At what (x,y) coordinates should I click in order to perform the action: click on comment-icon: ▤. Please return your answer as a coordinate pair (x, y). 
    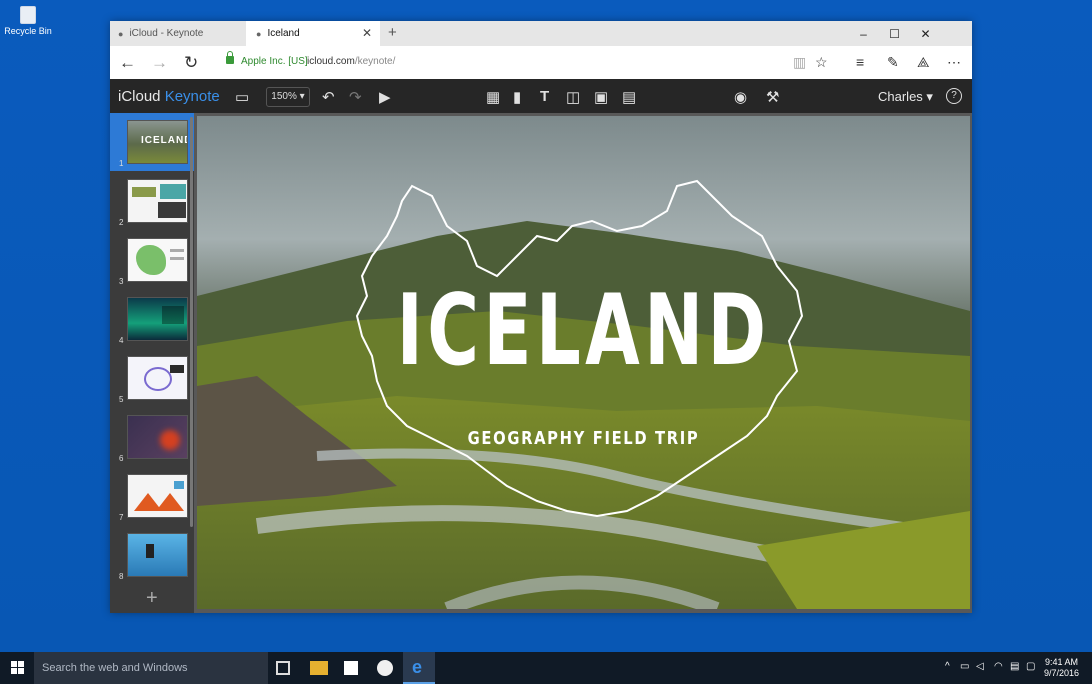
    Looking at the image, I should click on (629, 97).